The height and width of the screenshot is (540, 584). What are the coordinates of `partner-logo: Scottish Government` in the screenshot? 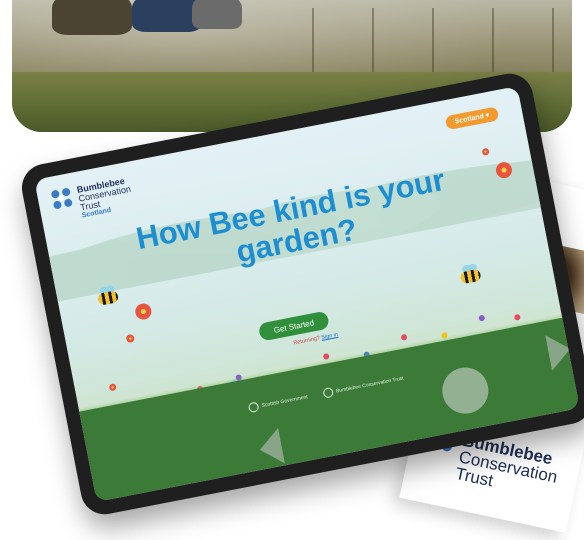 It's located at (278, 403).